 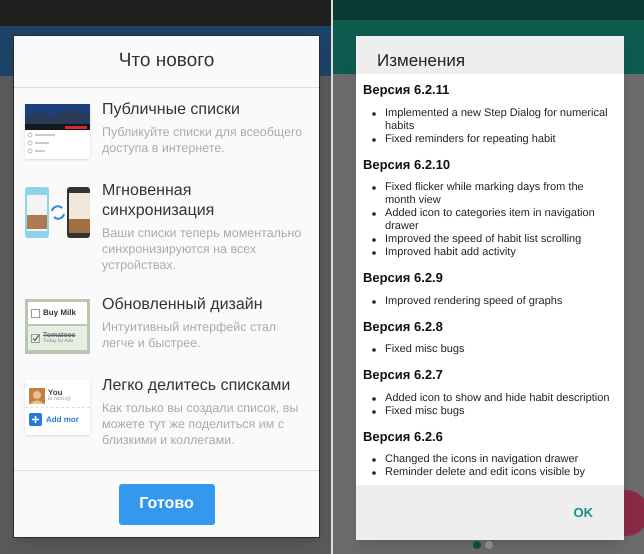 I want to click on feature-title: Обновленный дизайн, so click(x=183, y=305).